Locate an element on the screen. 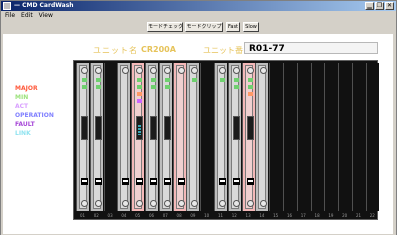 The image size is (401, 240). status-legend: MAJOR MIN ACT OPERATION FAULT LINK is located at coordinates (45, 111).